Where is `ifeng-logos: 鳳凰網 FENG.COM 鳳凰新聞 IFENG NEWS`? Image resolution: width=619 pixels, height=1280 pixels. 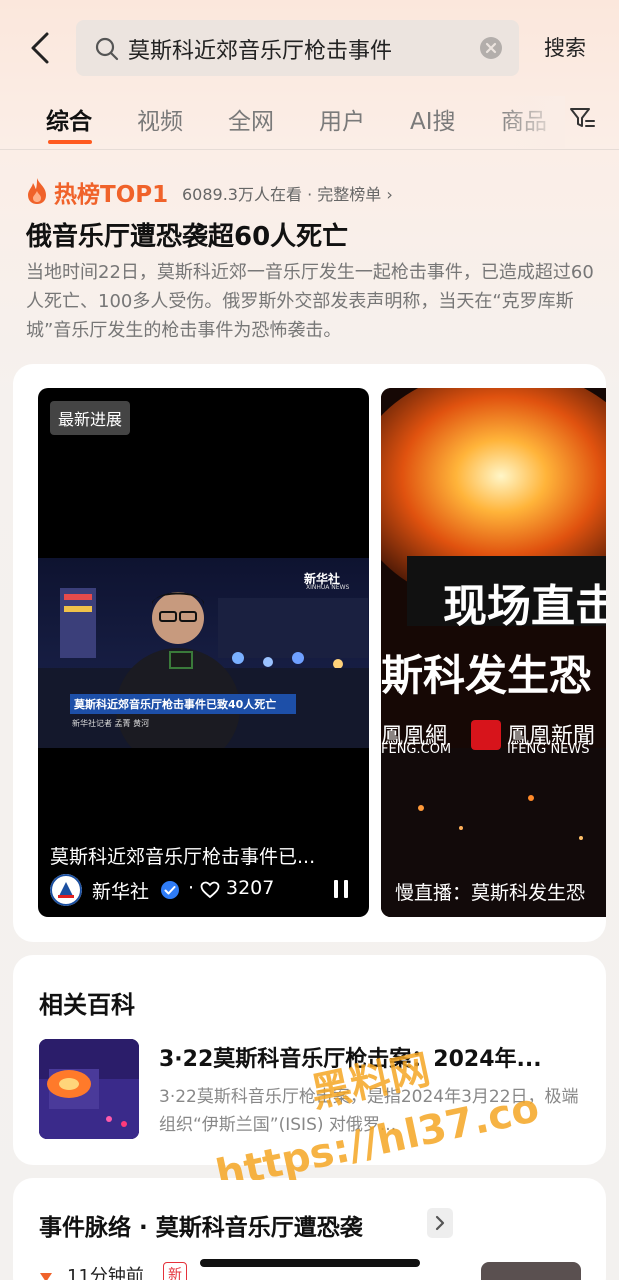 ifeng-logos: 鳳凰網 FENG.COM 鳳凰新聞 IFENG NEWS is located at coordinates (493, 738).